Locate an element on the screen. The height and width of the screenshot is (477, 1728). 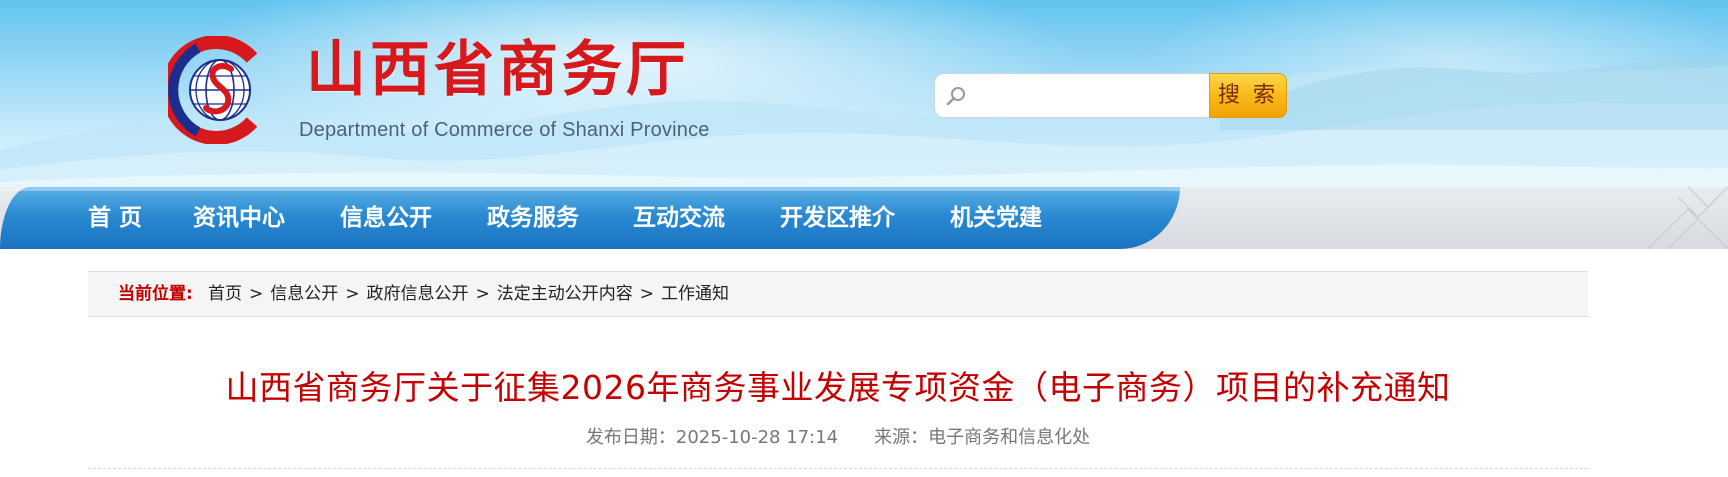
nav-item-home: 首 页 is located at coordinates (115, 218).